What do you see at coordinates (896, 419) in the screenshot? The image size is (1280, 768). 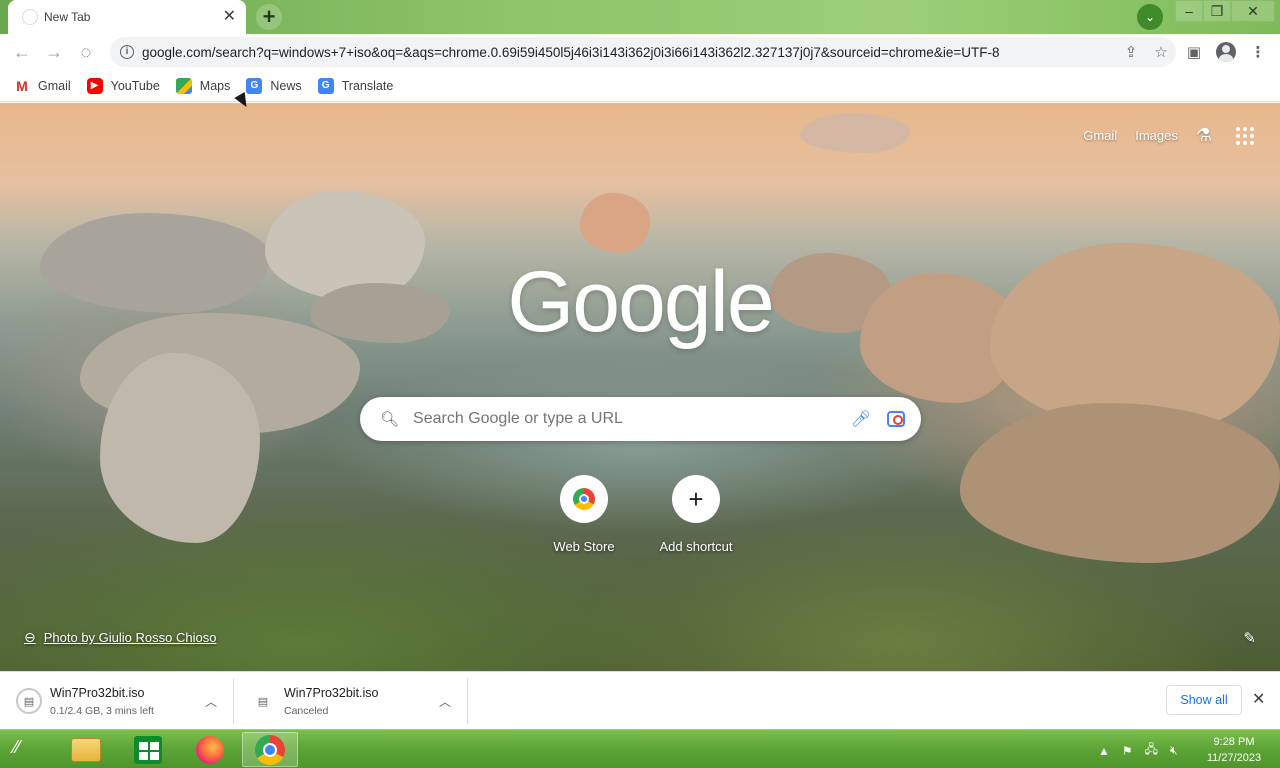 I see `google-lens-icon` at bounding box center [896, 419].